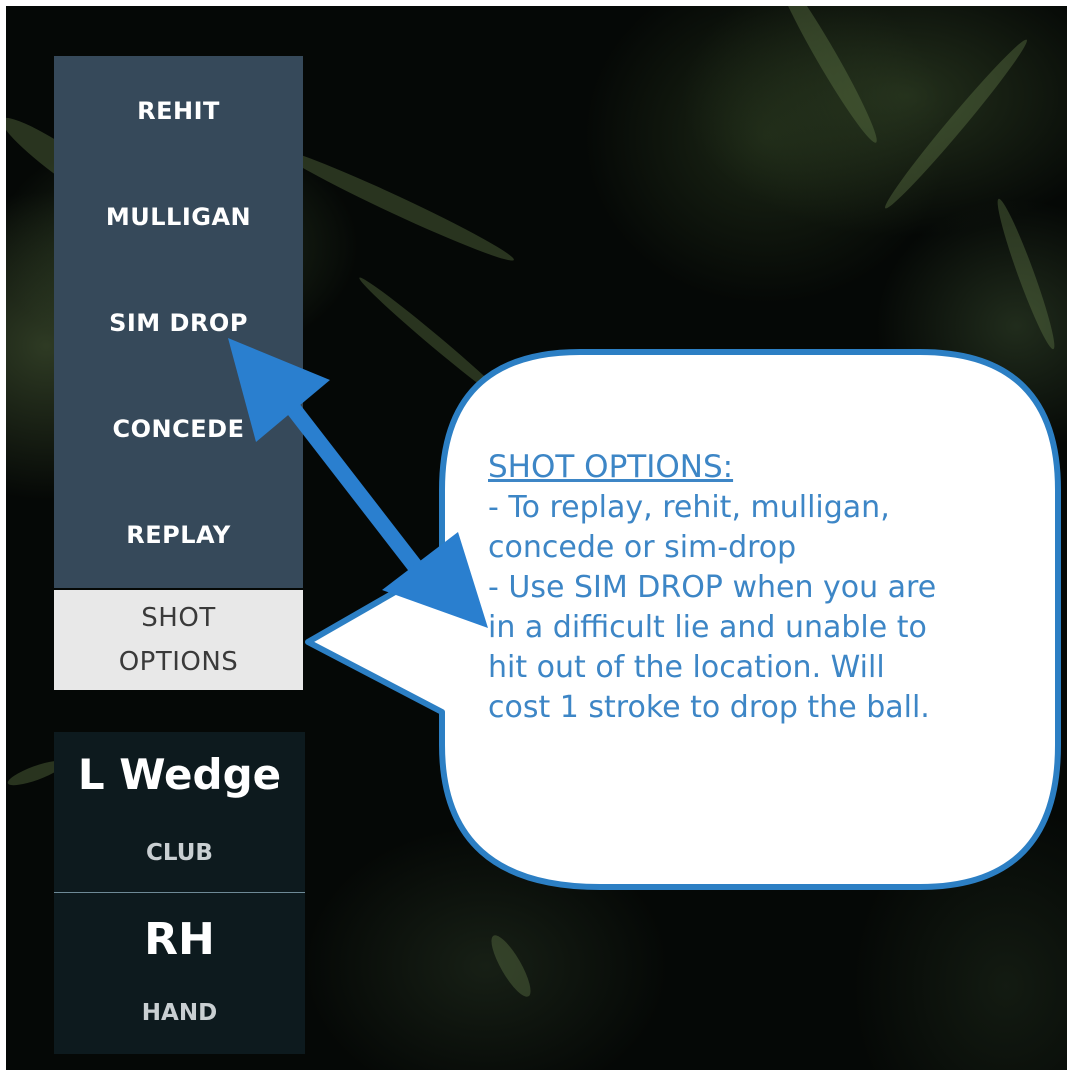 The image size is (1073, 1076). What do you see at coordinates (712, 587) in the screenshot?
I see `callout-line: - Use SIM DROP when you are` at bounding box center [712, 587].